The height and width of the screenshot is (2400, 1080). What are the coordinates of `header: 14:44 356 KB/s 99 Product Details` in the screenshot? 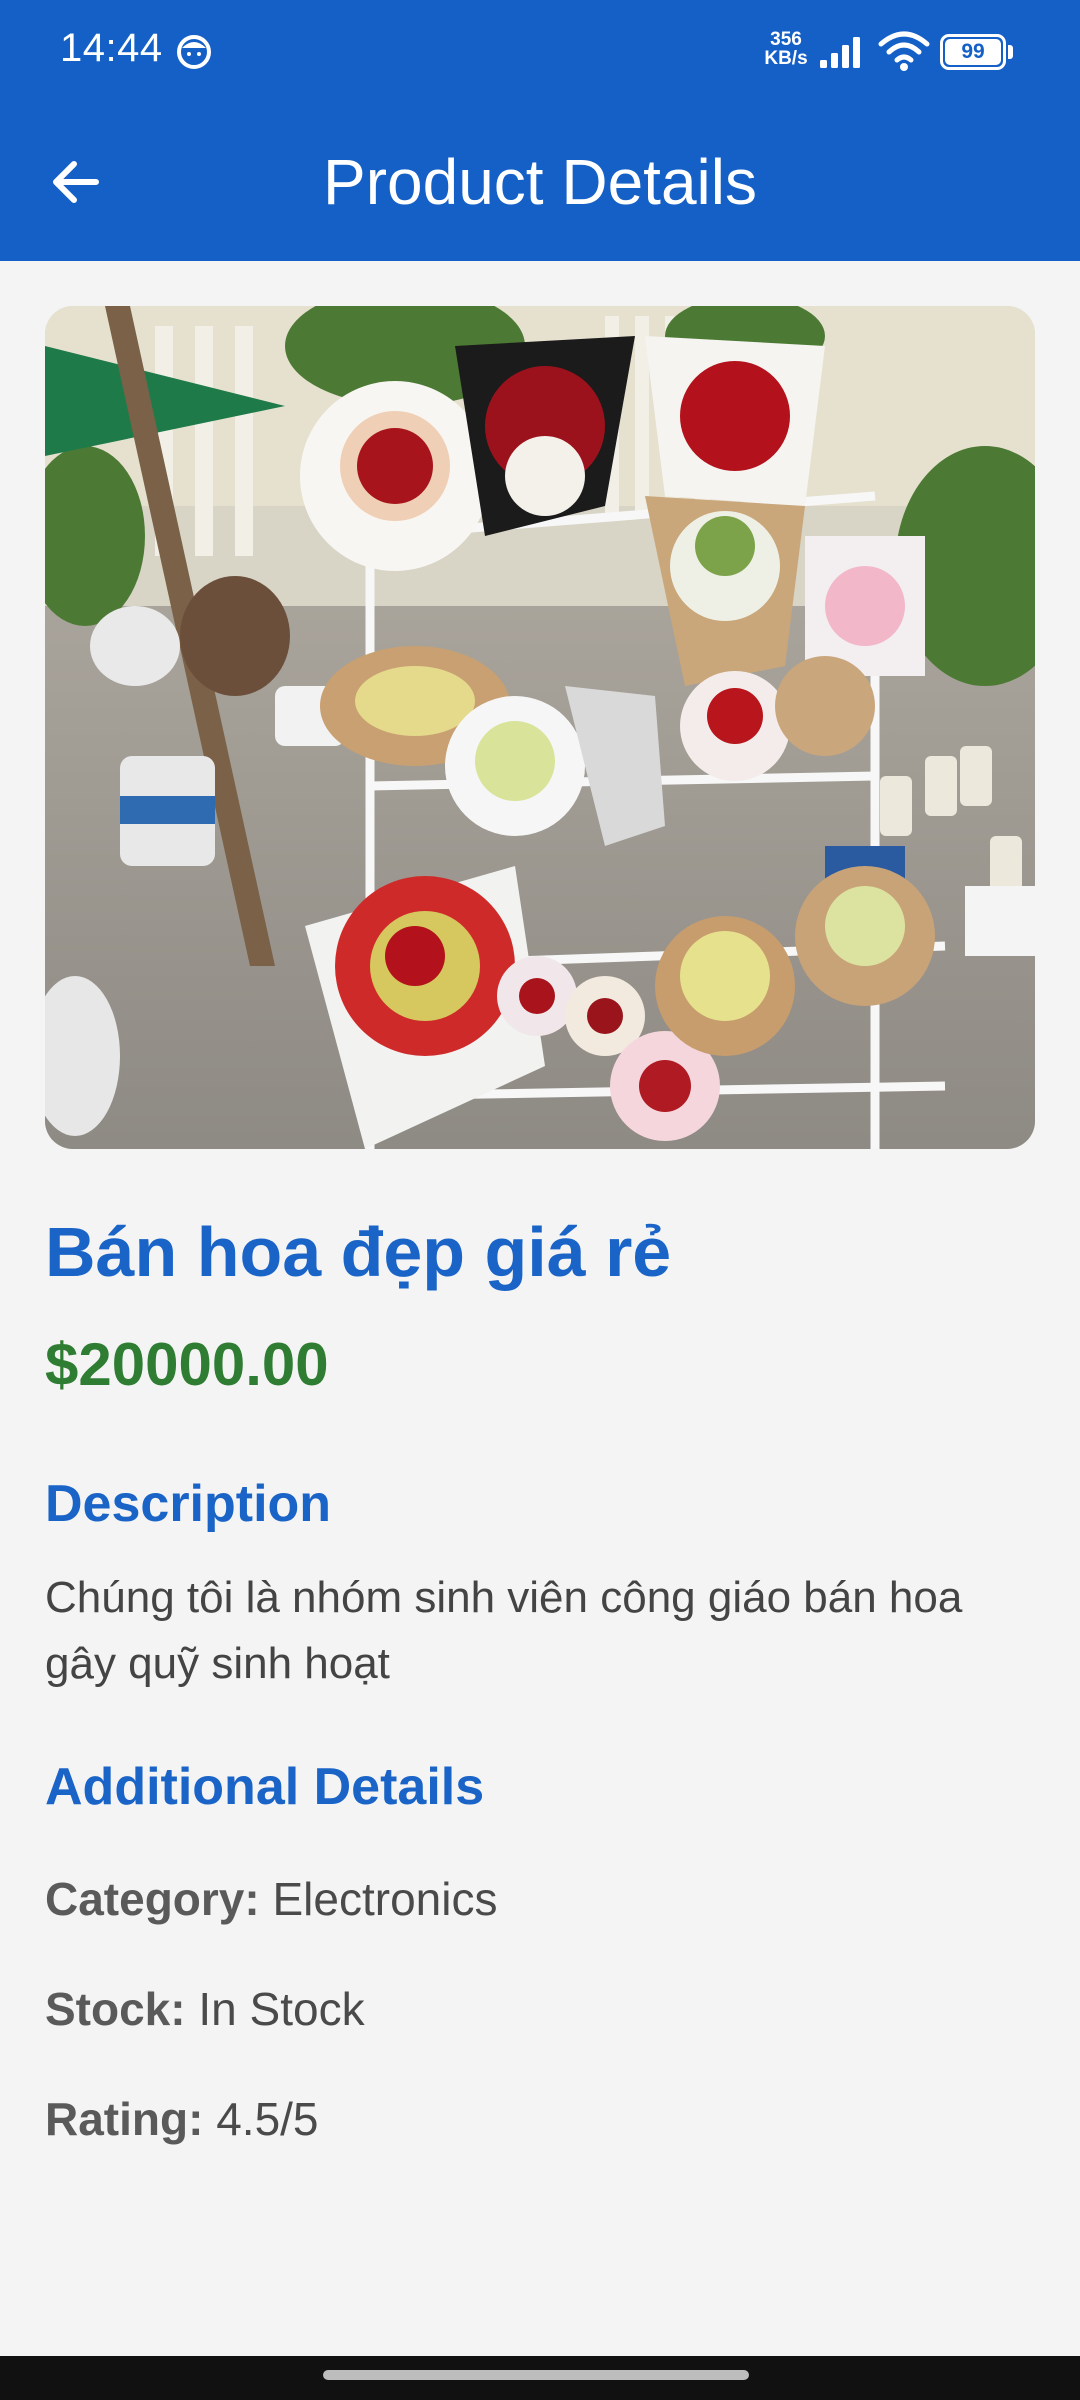 It's located at (540, 130).